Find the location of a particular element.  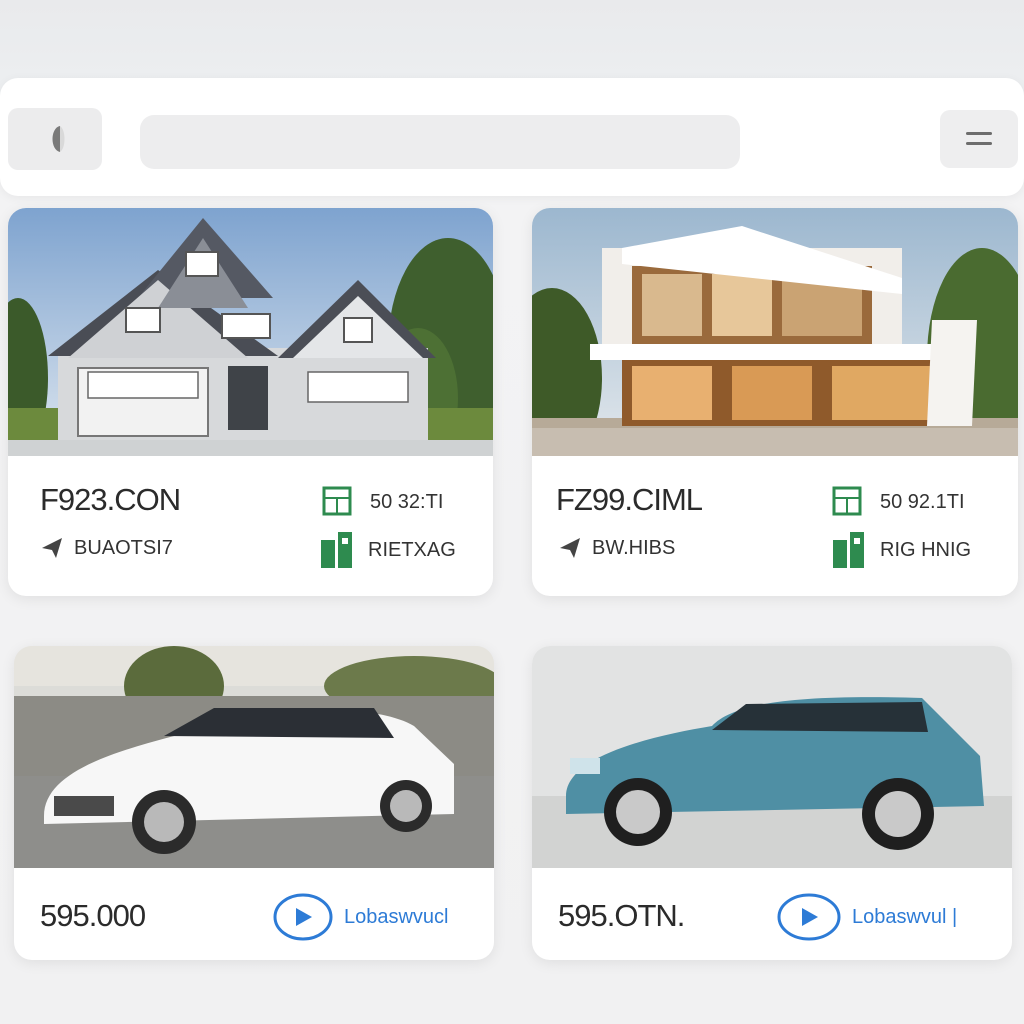

property-type-text: RIG HNIG is located at coordinates (926, 549).